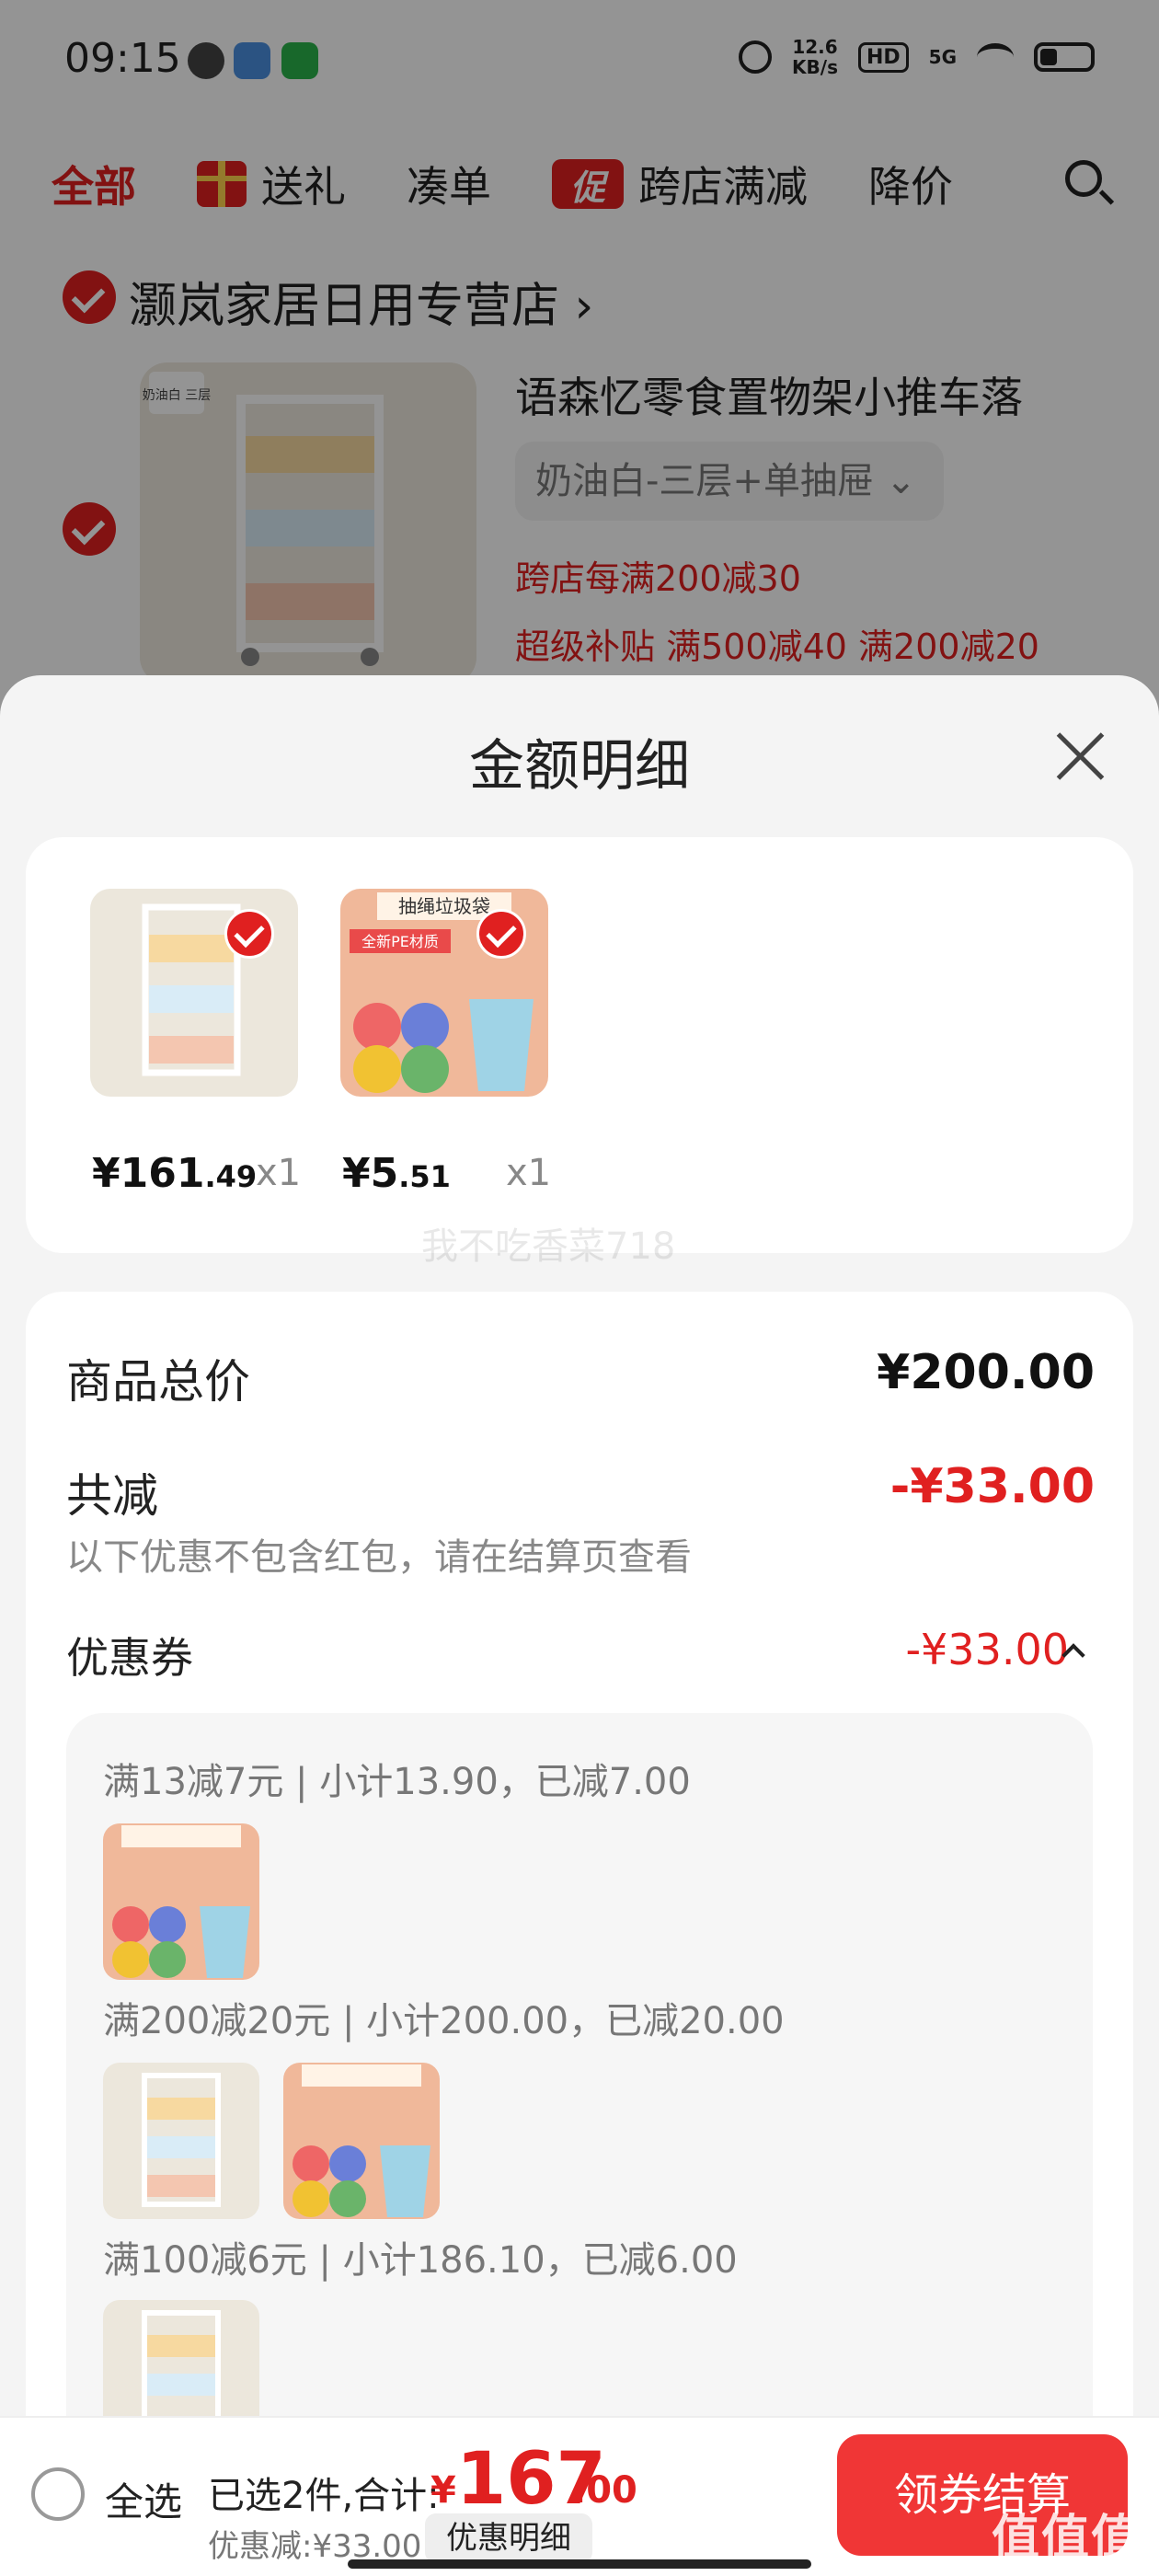  I want to click on site-url: zhizhizhi.com, so click(1075, 2563).